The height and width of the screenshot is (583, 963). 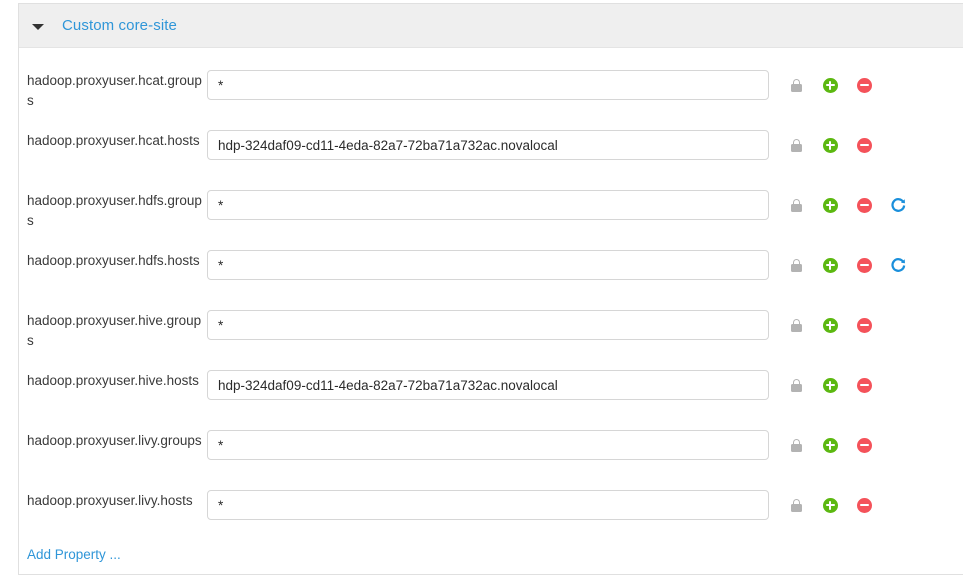 I want to click on property-row: hadoop.proxyuser.livy.groups, so click(x=491, y=455).